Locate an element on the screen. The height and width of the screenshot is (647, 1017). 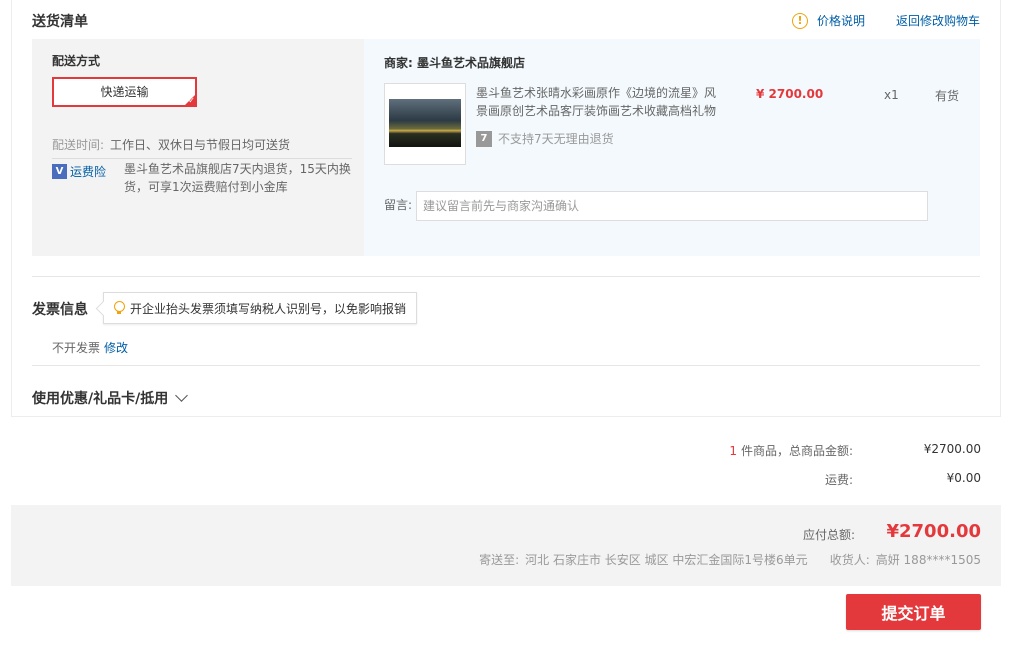
return-policy: 7 不支持7天无理由退货 is located at coordinates (545, 138).